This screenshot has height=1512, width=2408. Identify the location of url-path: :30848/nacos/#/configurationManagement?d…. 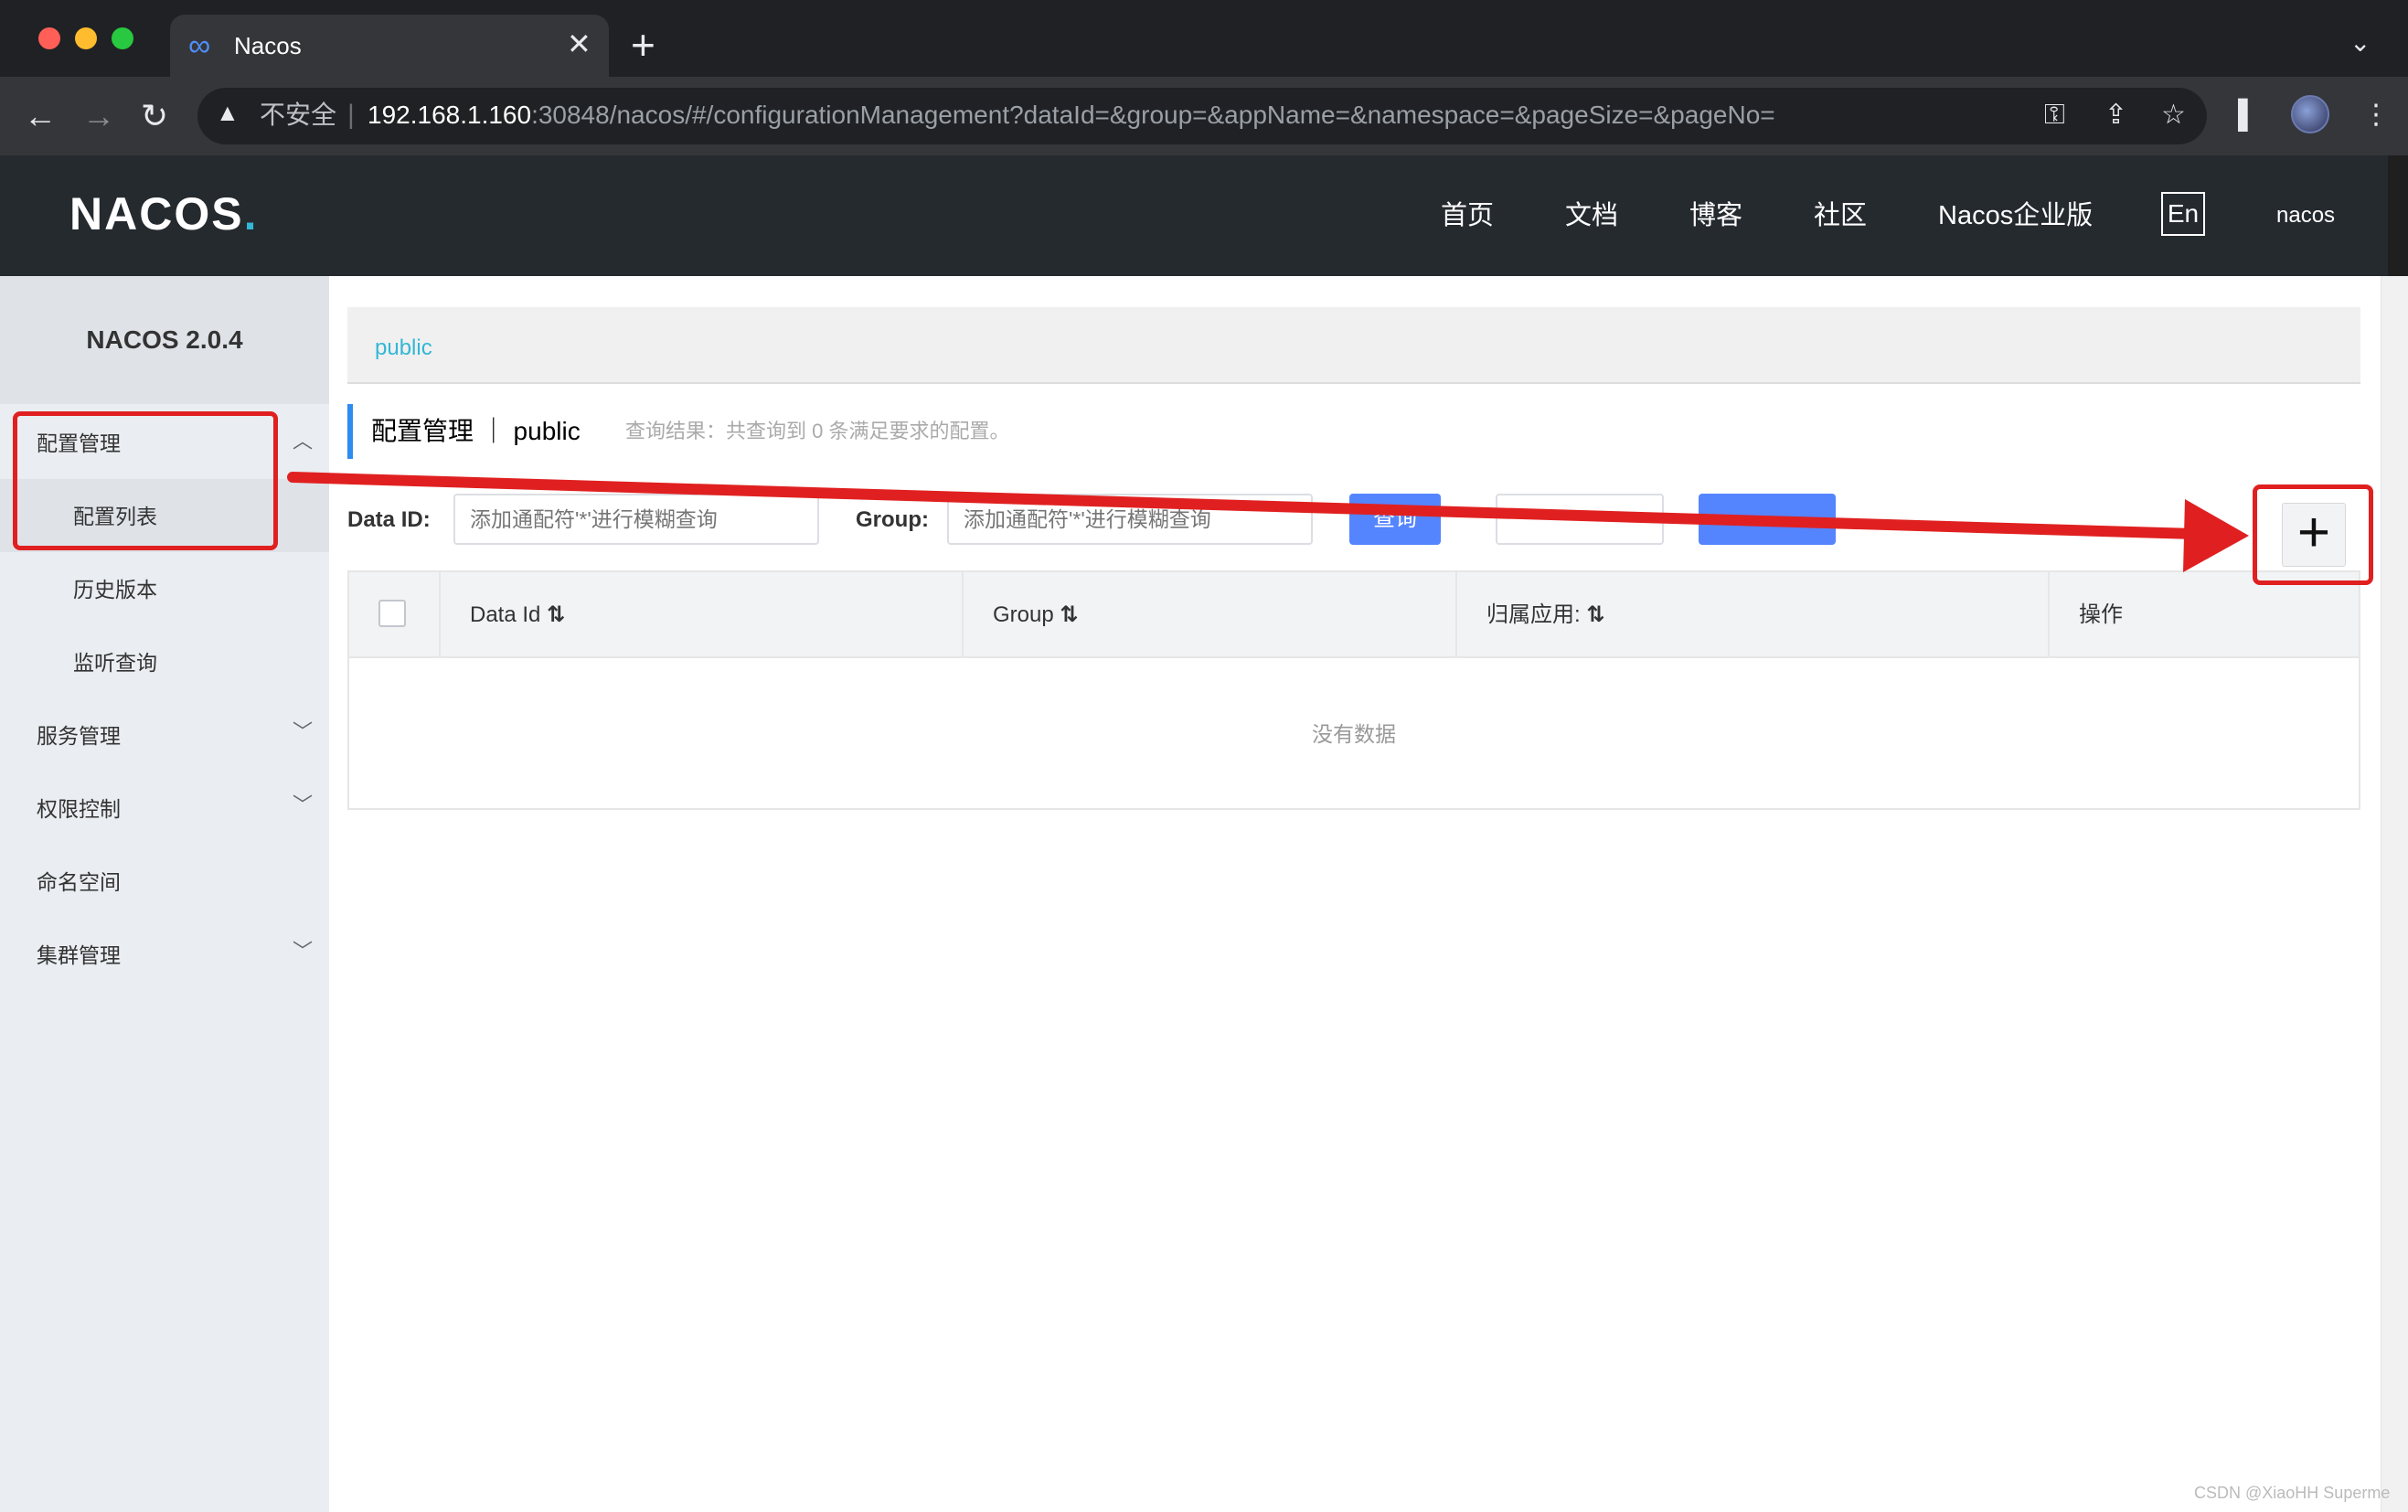
(1153, 115).